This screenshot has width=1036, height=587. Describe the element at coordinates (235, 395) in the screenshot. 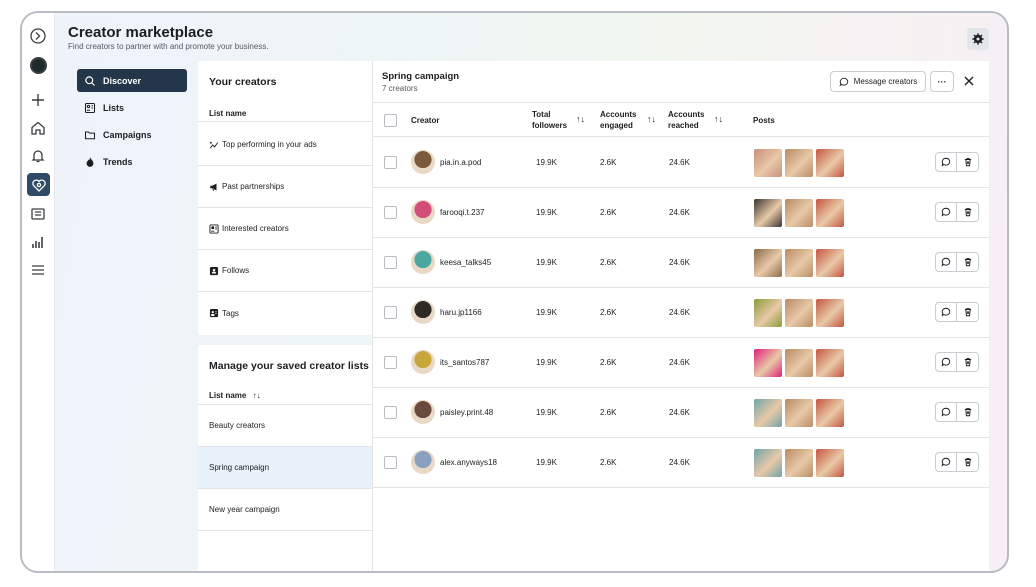

I see `saved-list-name-header: List name ↑↓` at that location.